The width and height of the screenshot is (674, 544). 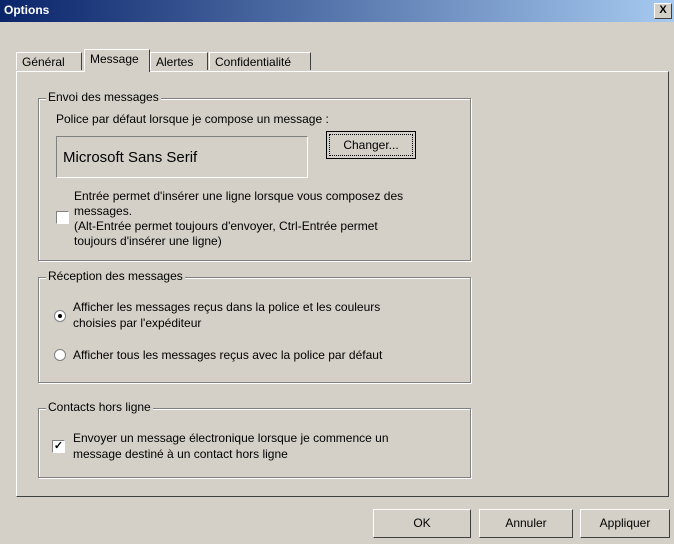 I want to click on receive-group-legend: Réception des messages, so click(x=115, y=276).